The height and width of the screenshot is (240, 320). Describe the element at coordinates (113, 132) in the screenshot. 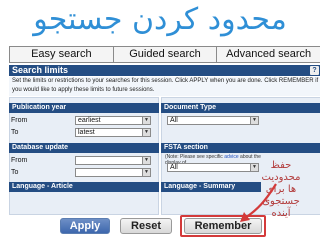

I see `pub-year-to-select: latest ▼` at that location.